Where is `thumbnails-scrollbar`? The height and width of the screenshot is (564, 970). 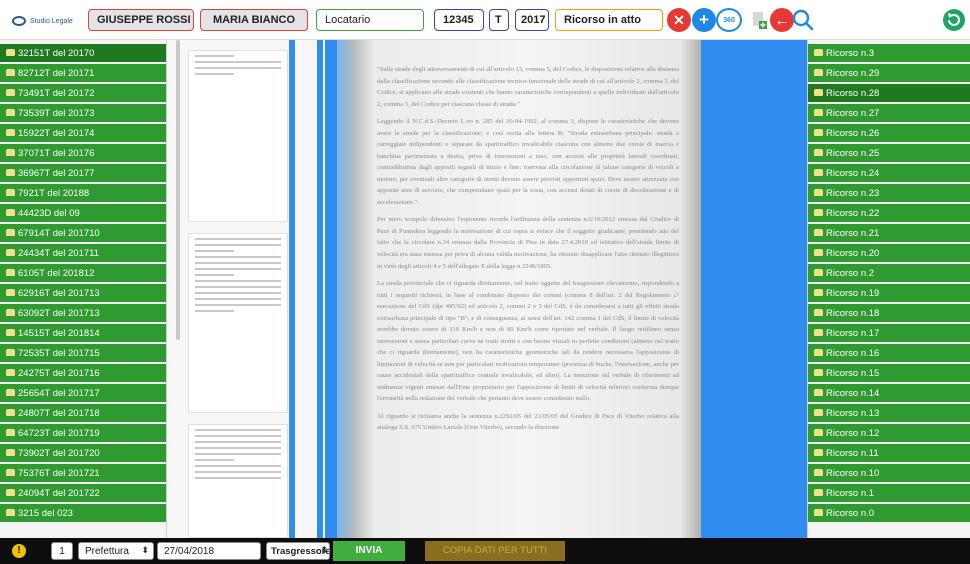
thumbnails-scrollbar is located at coordinates (178, 190).